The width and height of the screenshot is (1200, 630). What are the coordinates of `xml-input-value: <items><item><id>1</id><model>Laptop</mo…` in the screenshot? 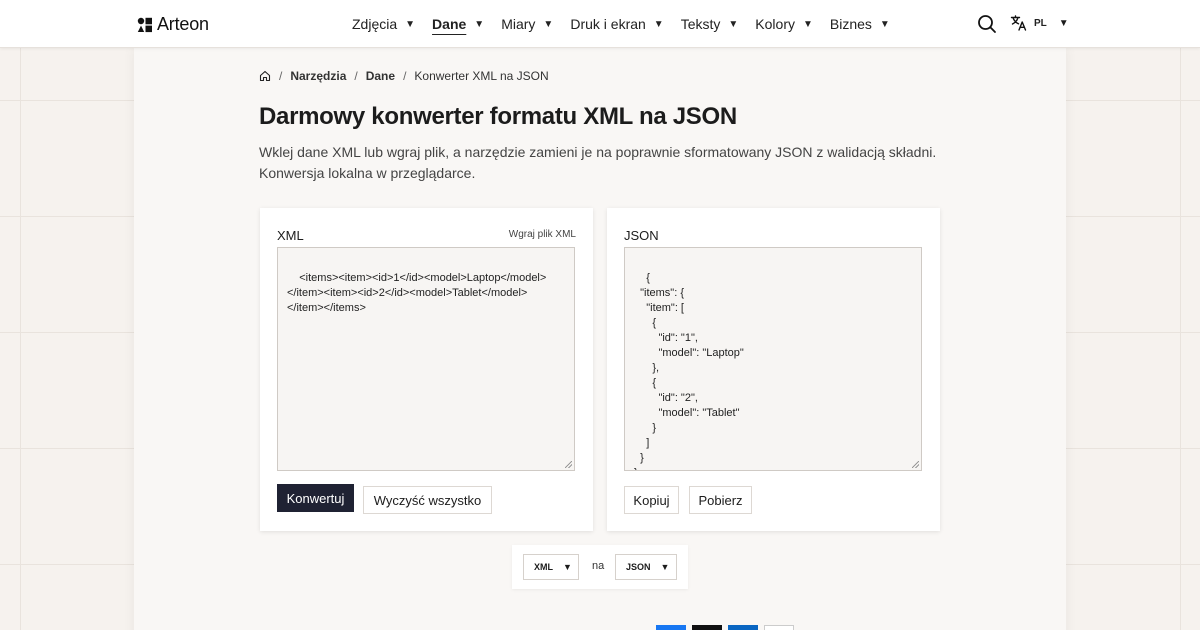 It's located at (417, 293).